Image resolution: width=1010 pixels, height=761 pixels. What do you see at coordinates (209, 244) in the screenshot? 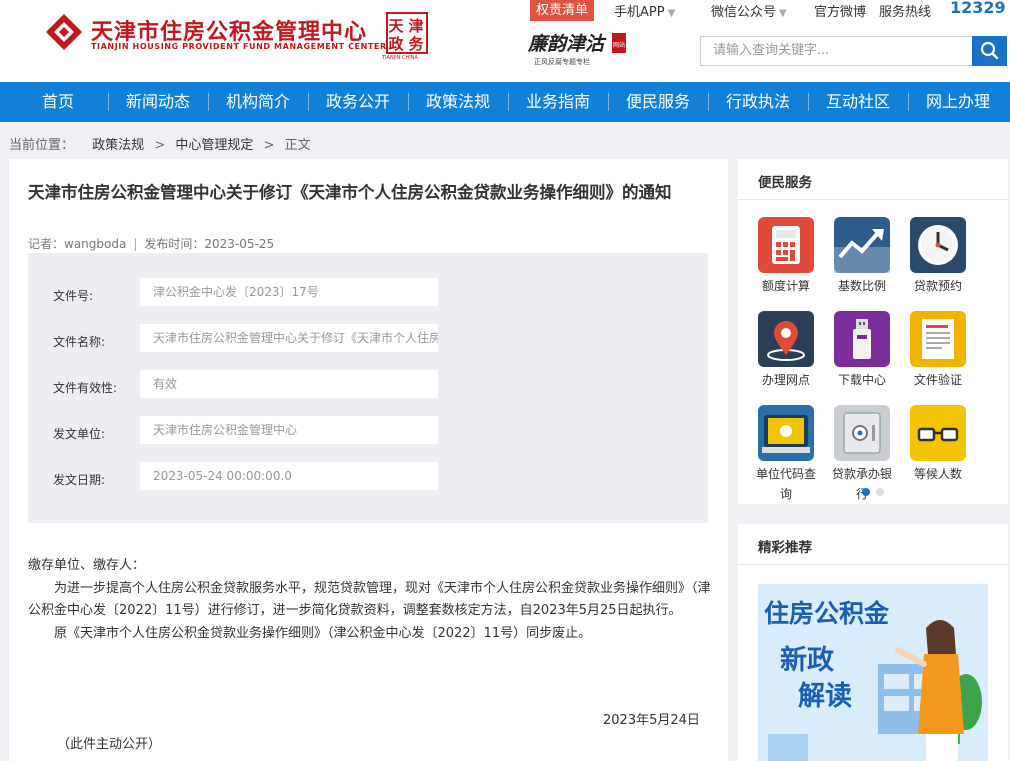
I see `article-publish-time: 发布时间：2023-05-25` at bounding box center [209, 244].